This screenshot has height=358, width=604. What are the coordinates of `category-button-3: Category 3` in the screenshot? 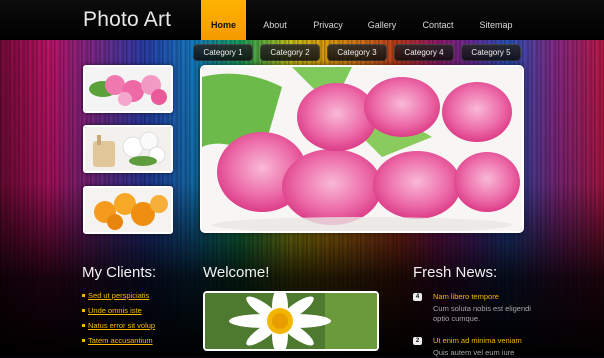 It's located at (357, 52).